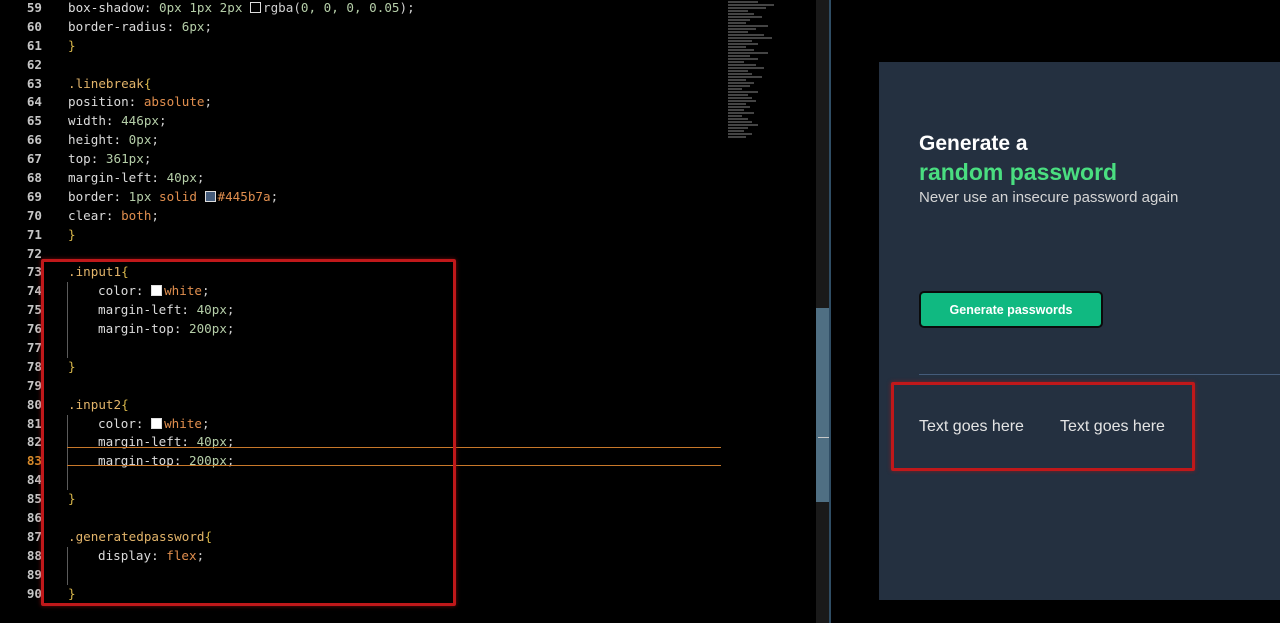 Image resolution: width=1280 pixels, height=623 pixels. I want to click on heading-line-1: Generate a, so click(973, 143).